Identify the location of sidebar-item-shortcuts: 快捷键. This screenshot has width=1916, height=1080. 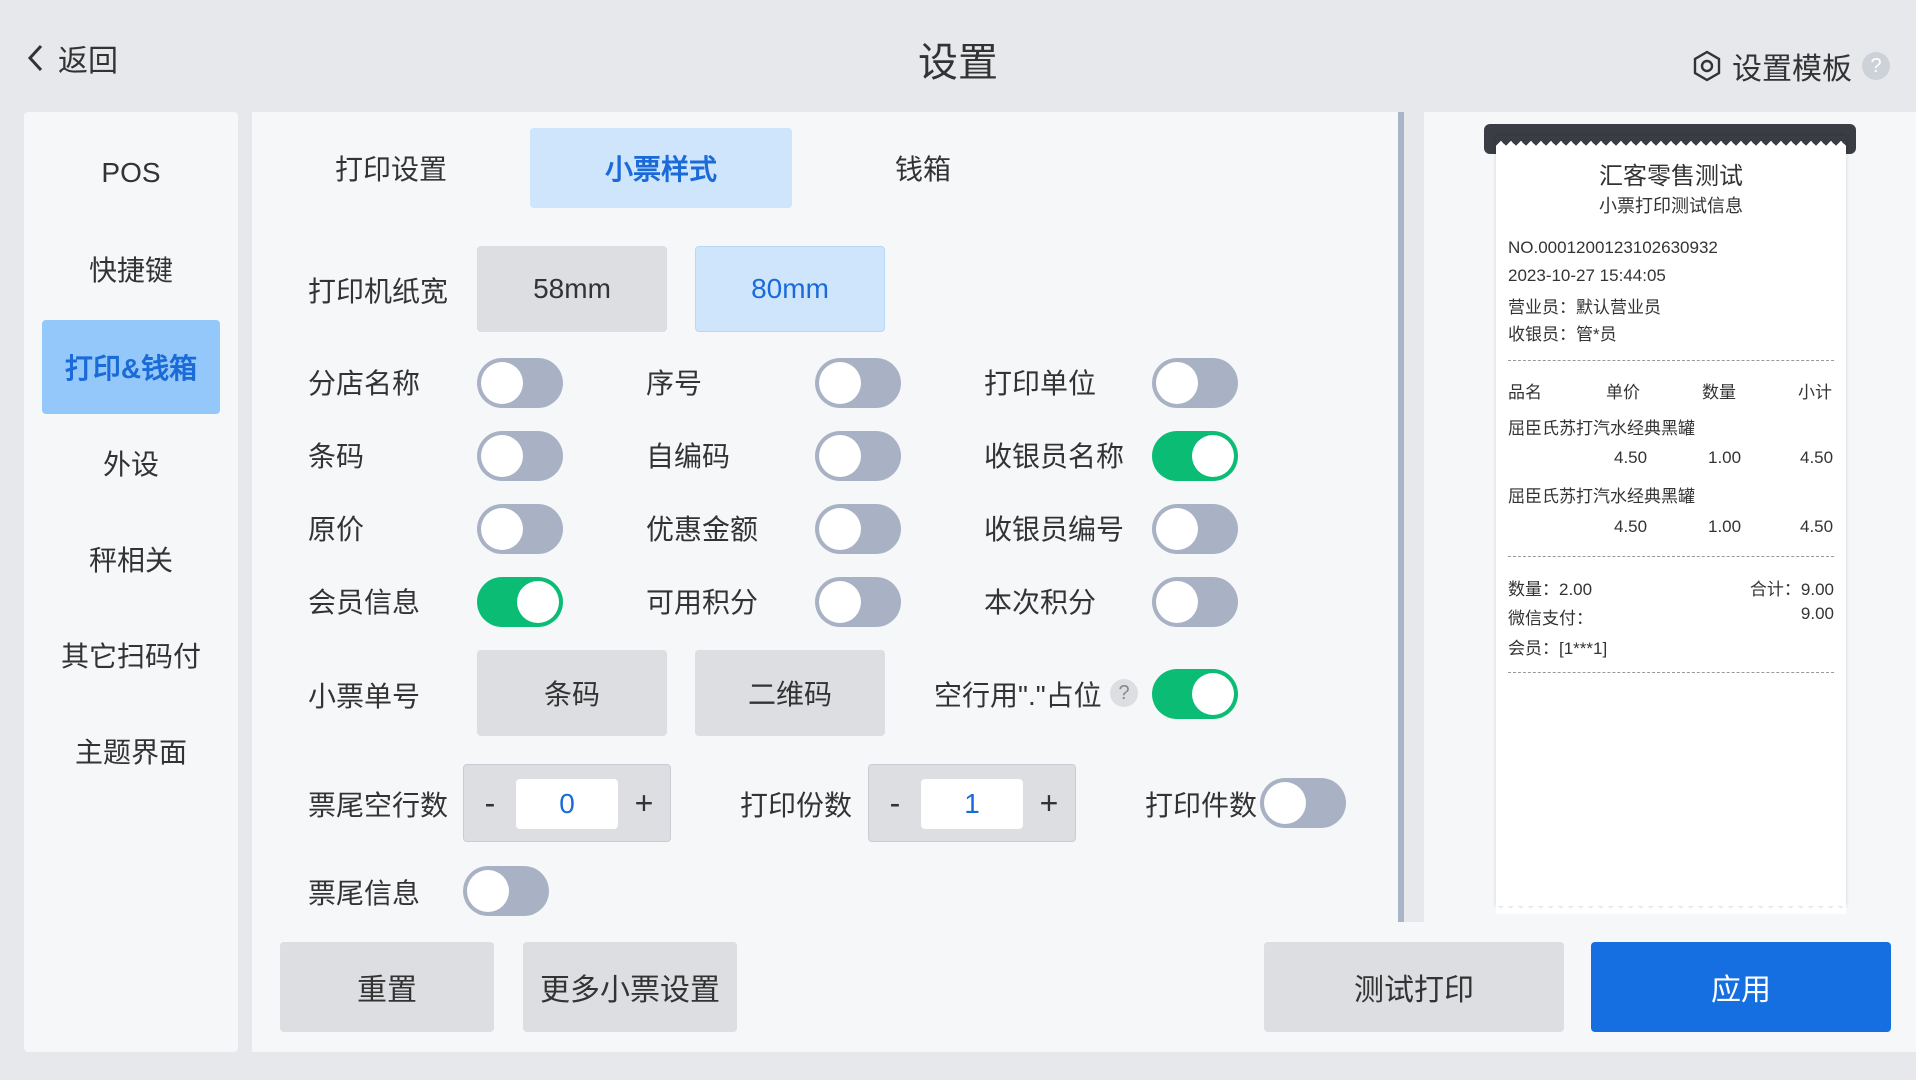
(131, 269).